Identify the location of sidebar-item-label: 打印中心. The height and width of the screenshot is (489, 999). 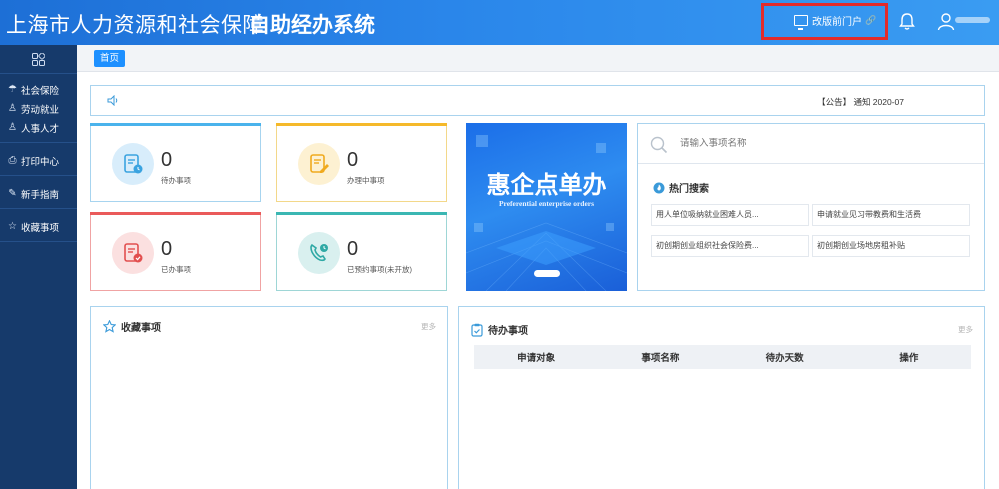
(40, 162).